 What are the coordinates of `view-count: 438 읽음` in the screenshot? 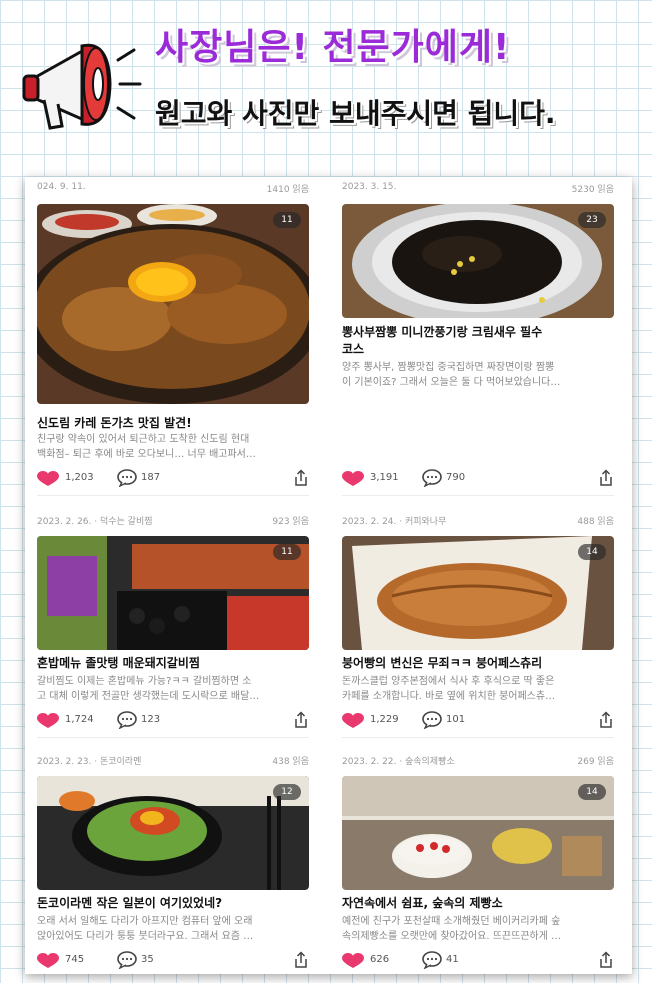 It's located at (290, 762).